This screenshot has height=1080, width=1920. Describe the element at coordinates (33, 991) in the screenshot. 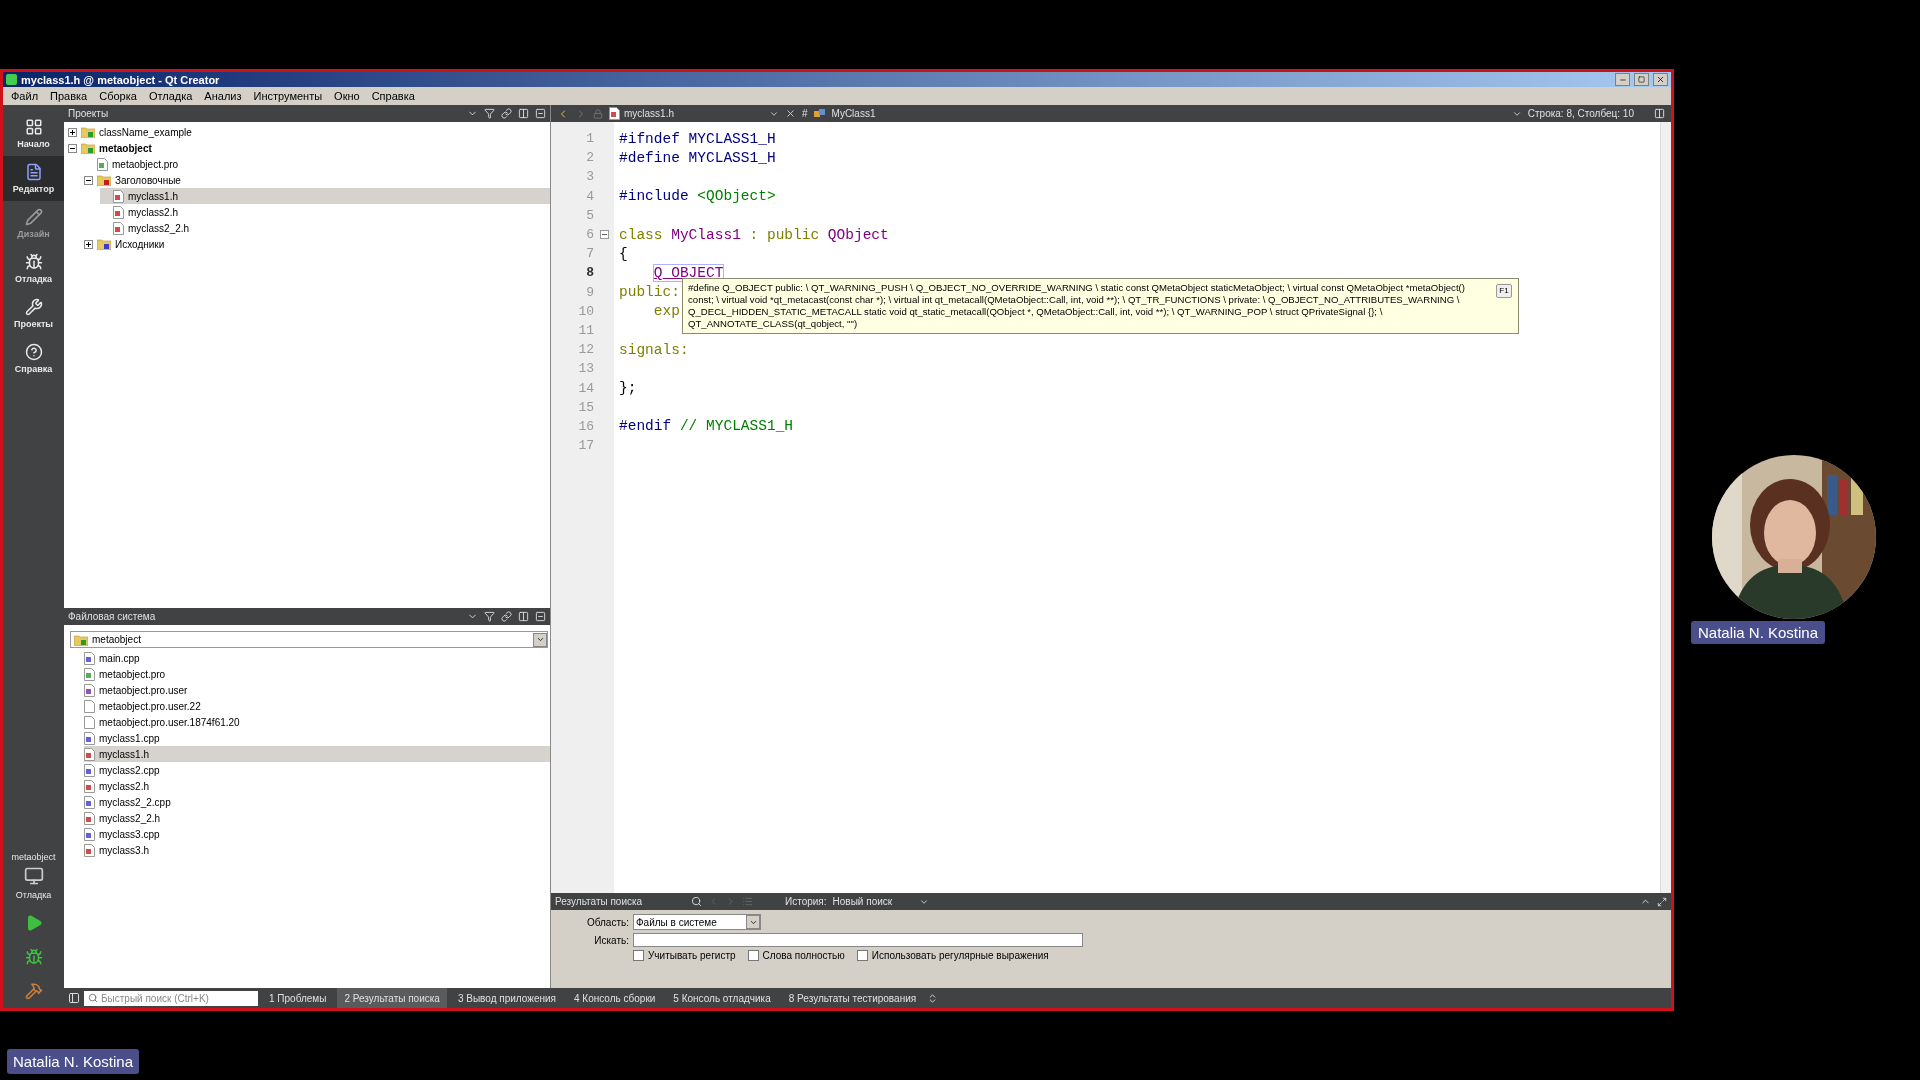

I see `hammer-icon` at that location.